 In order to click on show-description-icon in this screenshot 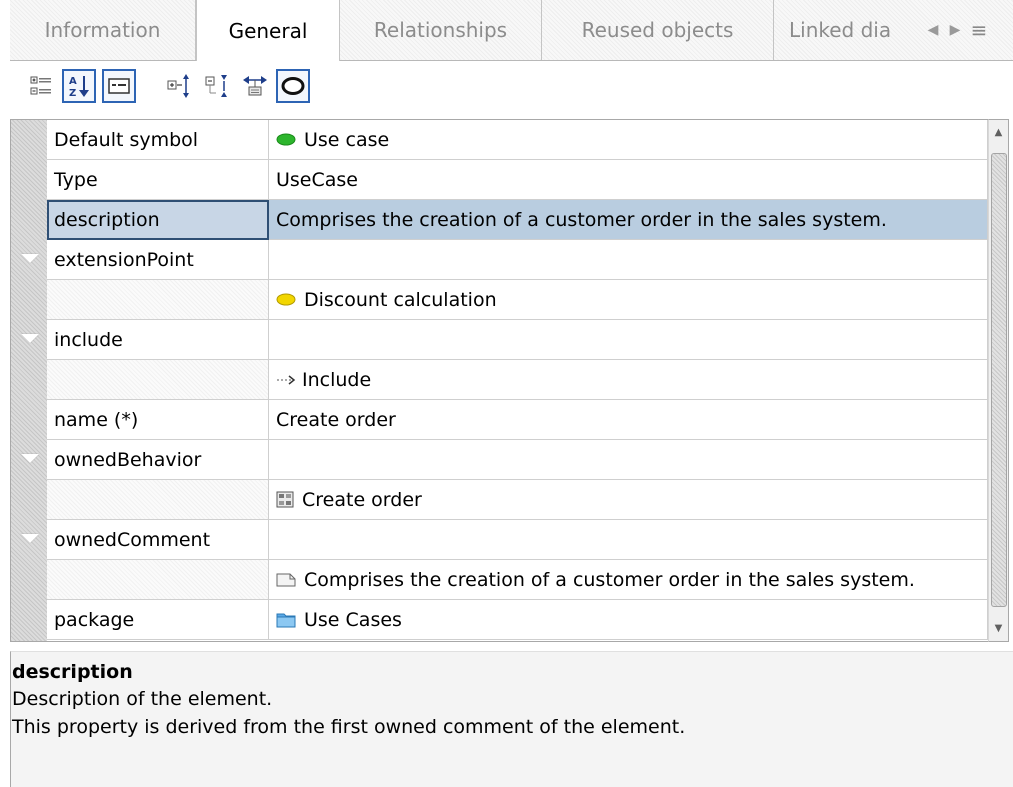, I will do `click(119, 86)`.